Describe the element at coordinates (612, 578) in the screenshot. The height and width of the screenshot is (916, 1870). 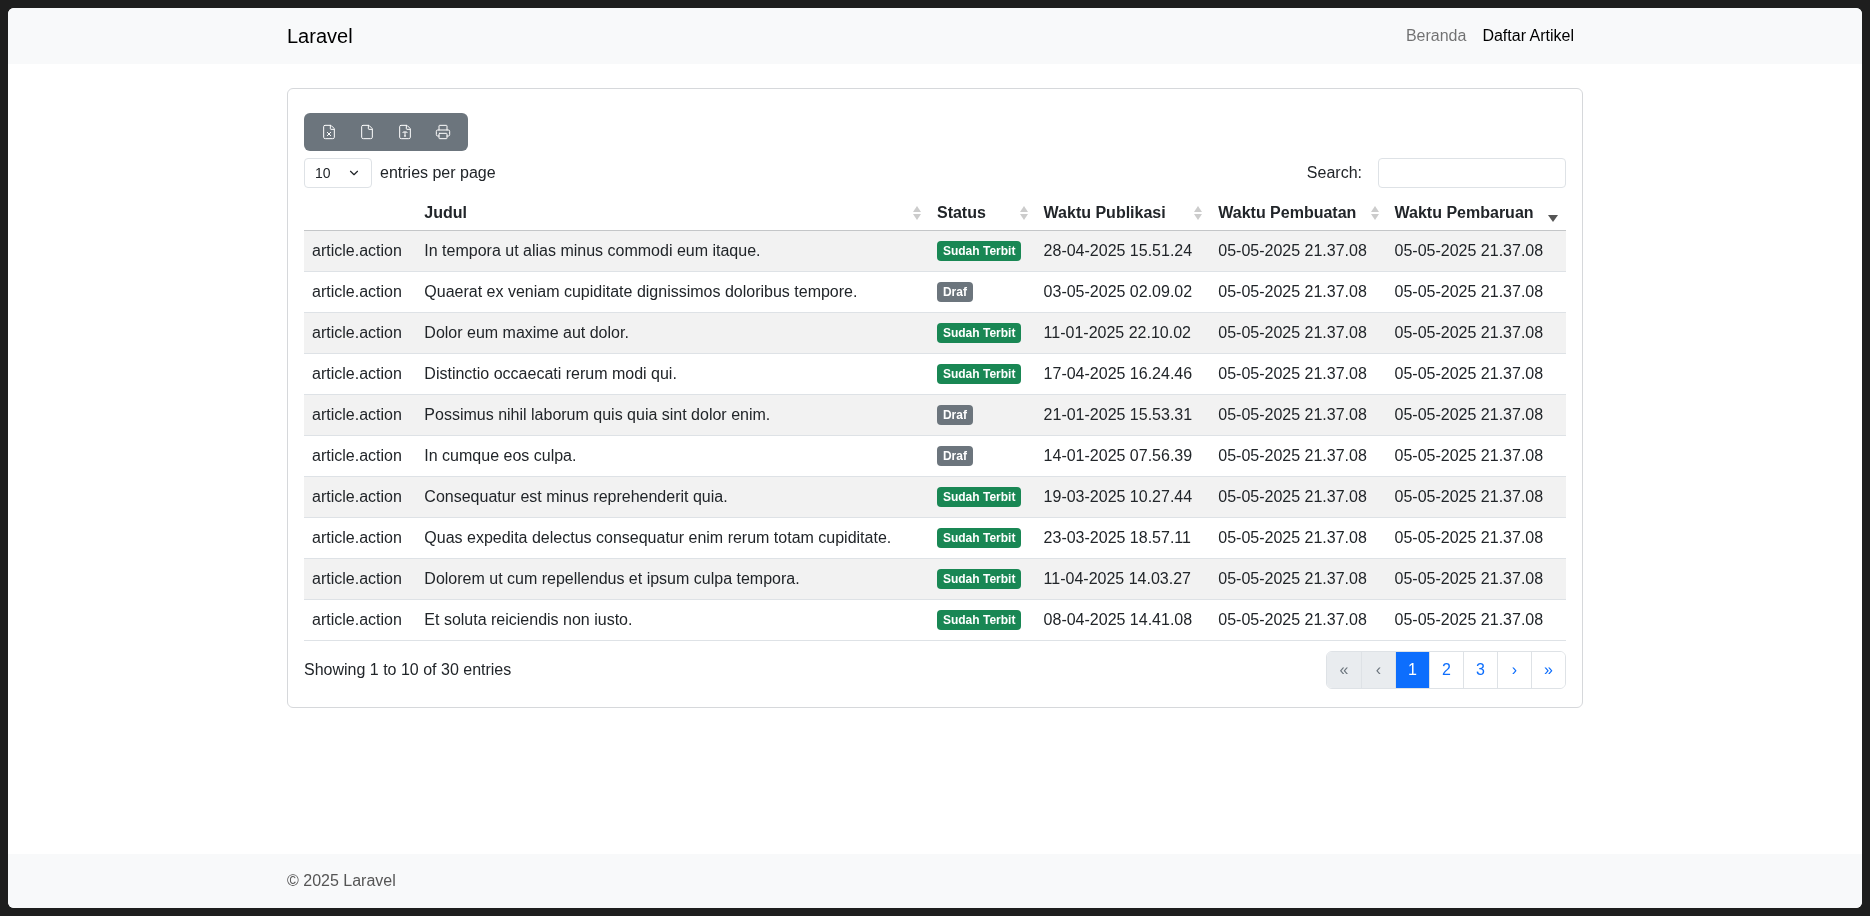
I see `table-cell: Dolorem ut cum repellendus et ipsum culpa tempora.` at that location.